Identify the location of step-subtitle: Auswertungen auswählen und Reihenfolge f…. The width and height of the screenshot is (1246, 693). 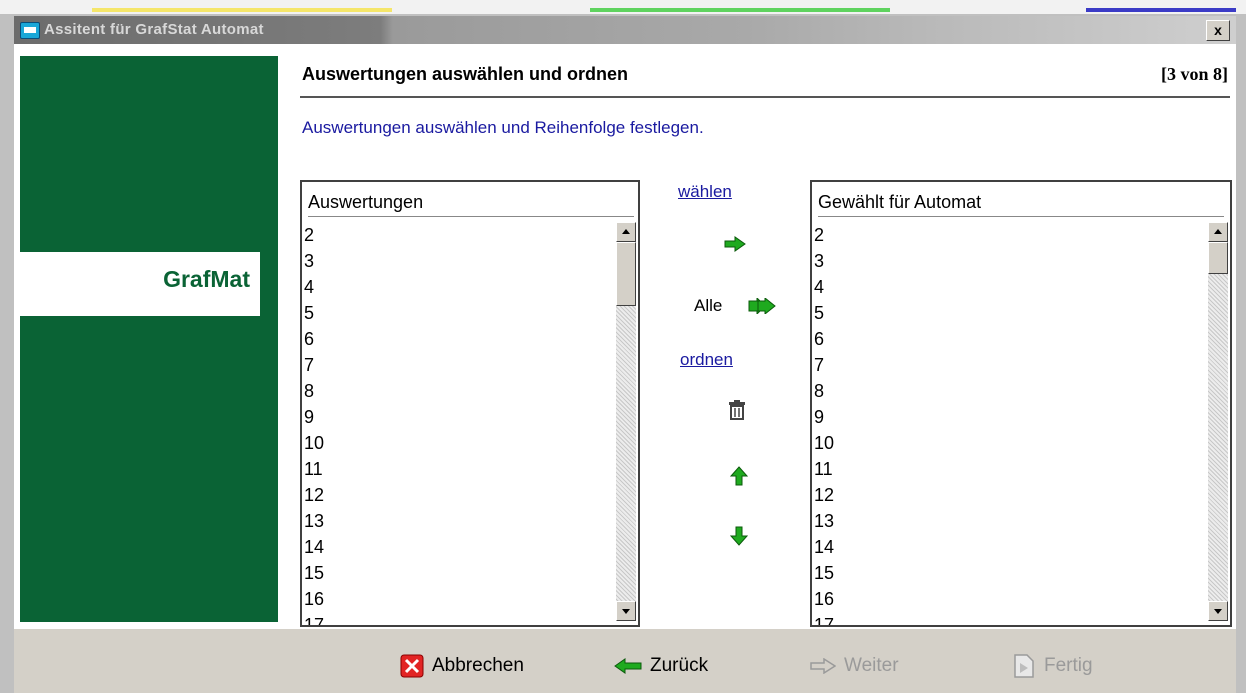
(503, 127).